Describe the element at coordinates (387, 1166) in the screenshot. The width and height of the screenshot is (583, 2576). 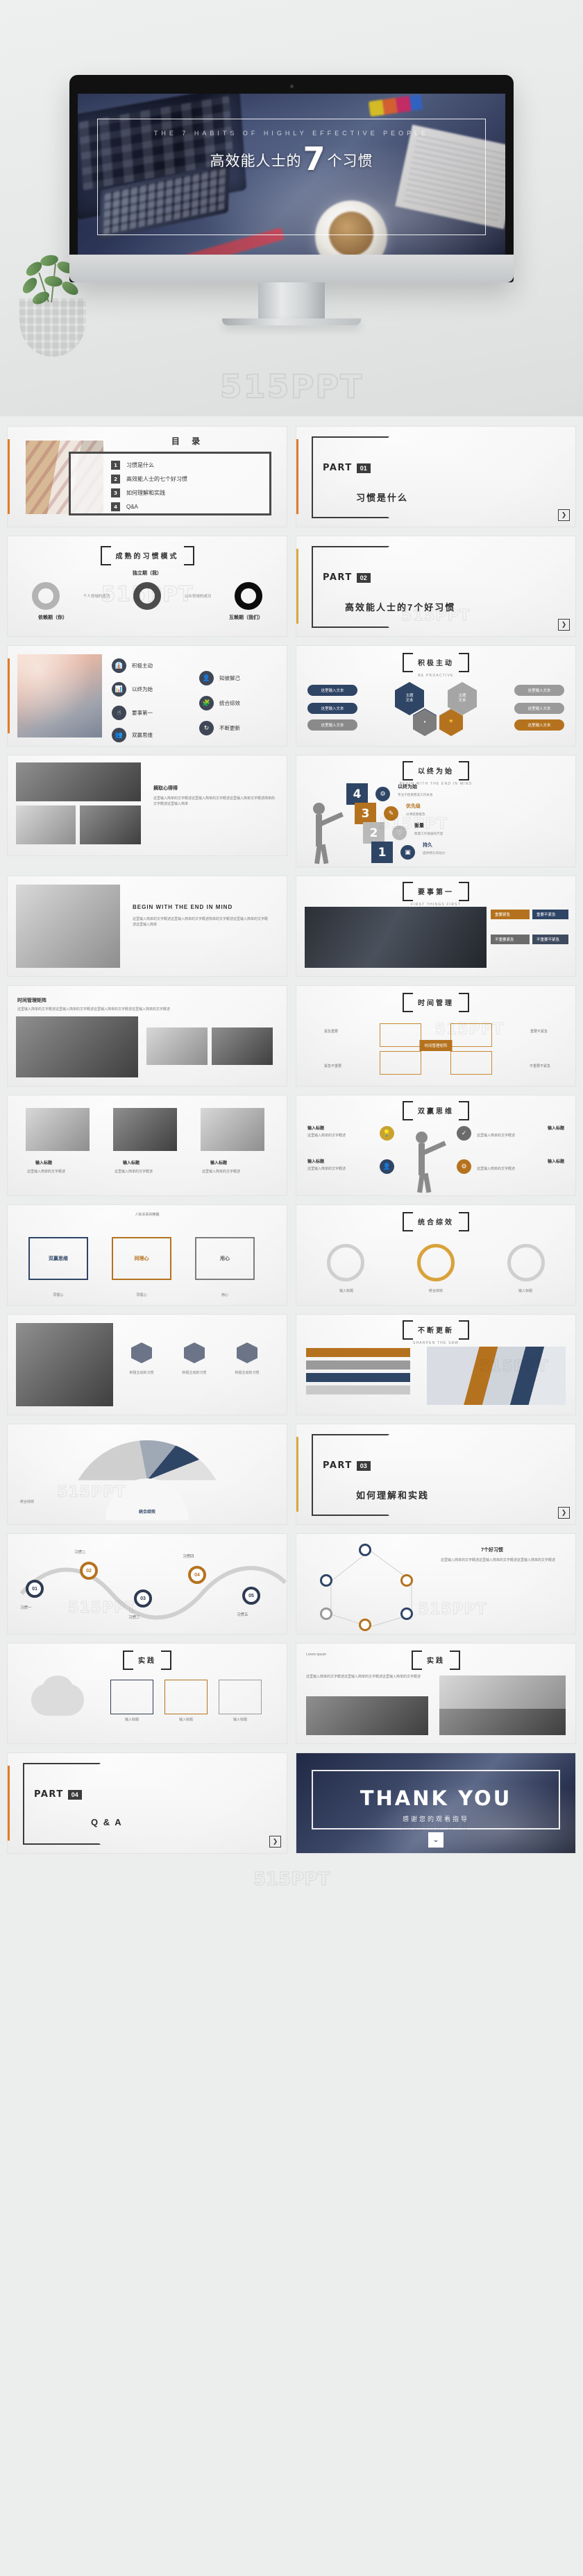
I see `person-icon: 👤` at that location.